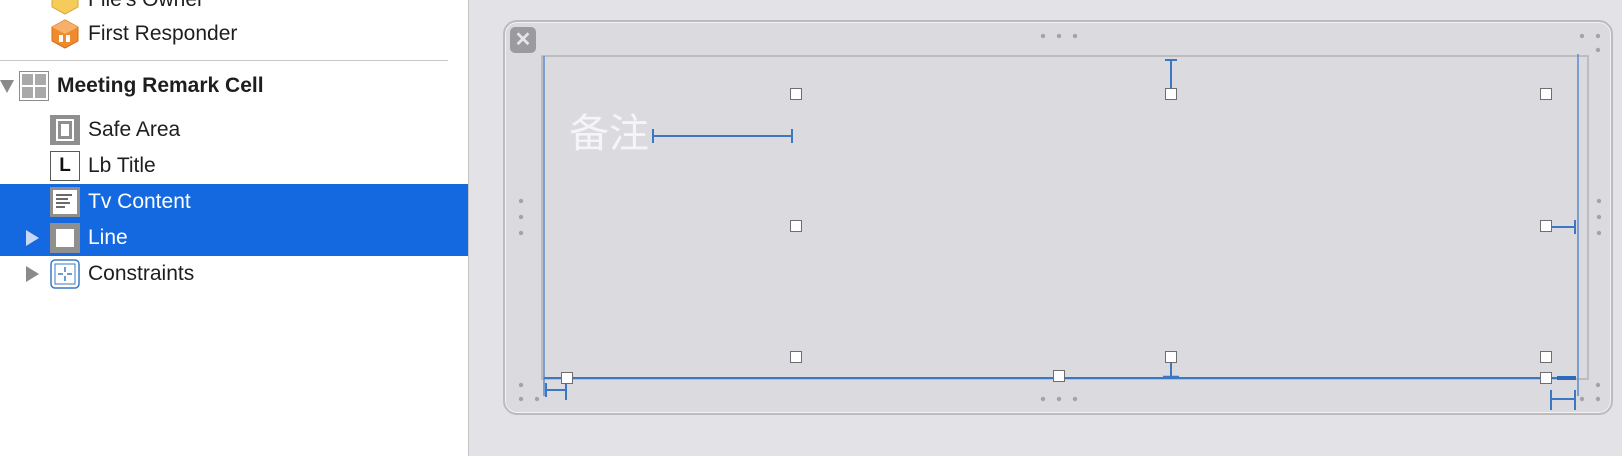 This screenshot has height=456, width=1622. I want to click on outline-item-first-responder: First Responder, so click(234, 34).